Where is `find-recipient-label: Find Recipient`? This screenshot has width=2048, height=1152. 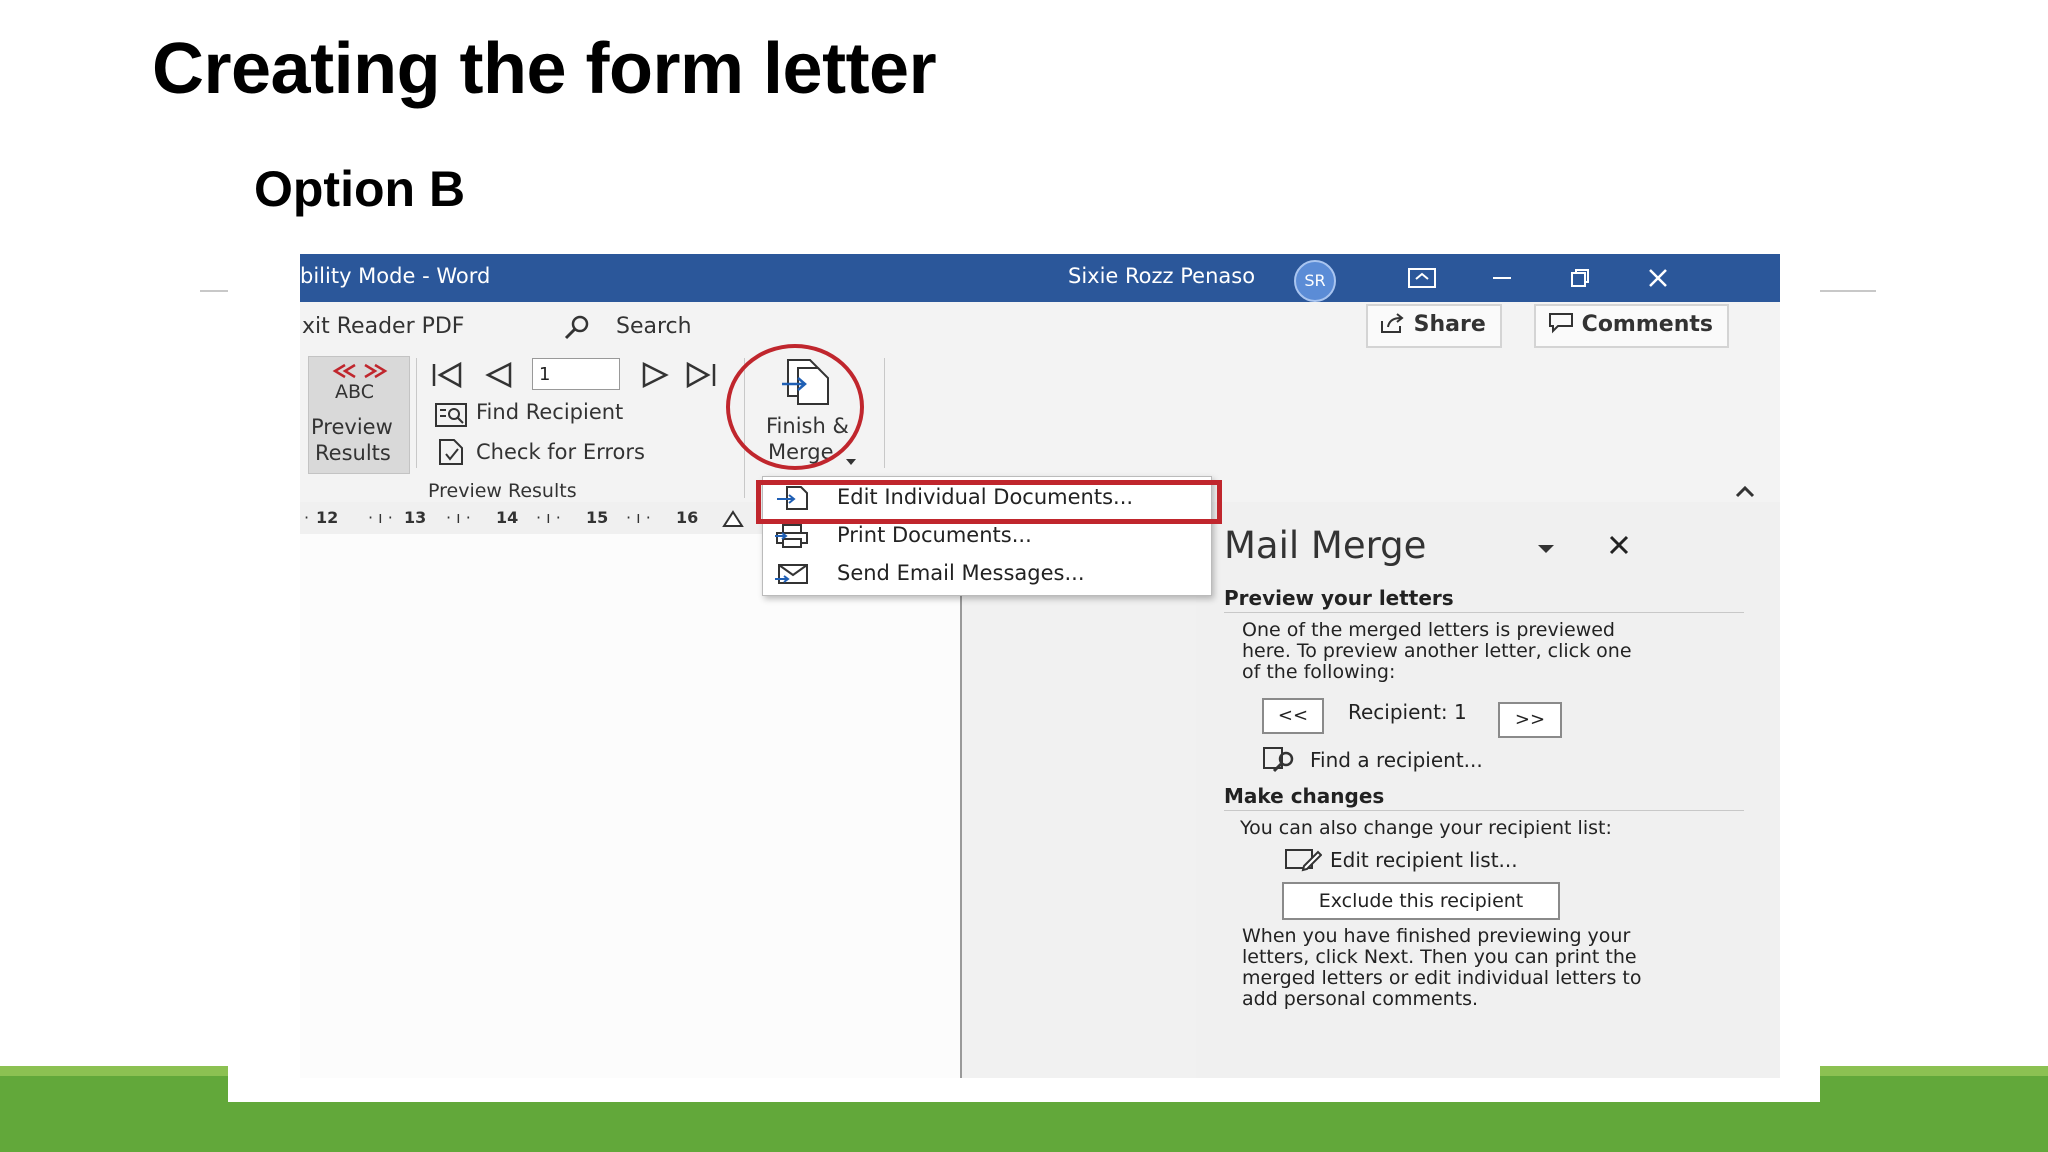
find-recipient-label: Find Recipient is located at coordinates (550, 412).